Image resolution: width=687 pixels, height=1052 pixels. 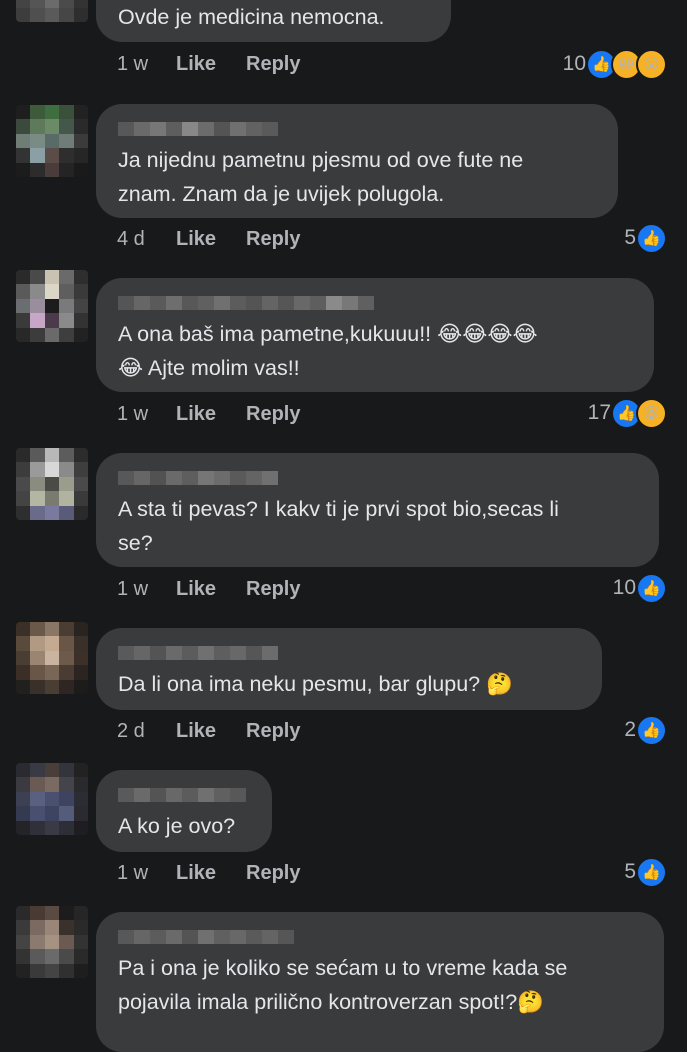 I want to click on comment-bubble: A ko je ovo?, so click(x=184, y=811).